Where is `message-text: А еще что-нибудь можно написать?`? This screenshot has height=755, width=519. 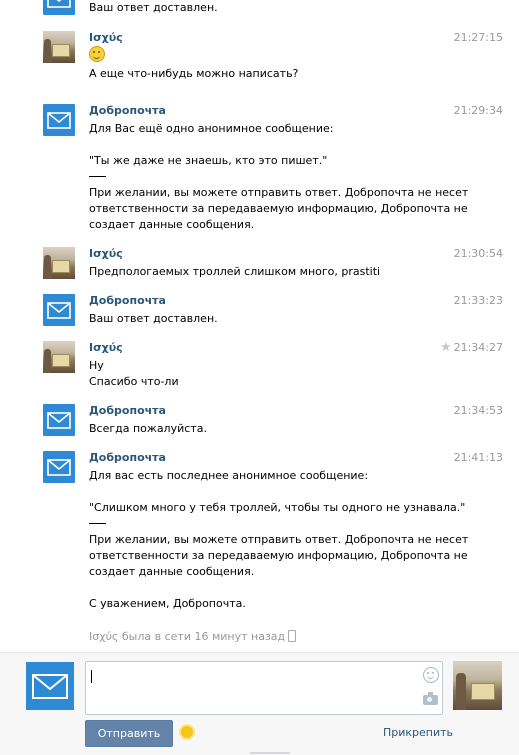 message-text: А еще что-нибудь можно написать? is located at coordinates (269, 64).